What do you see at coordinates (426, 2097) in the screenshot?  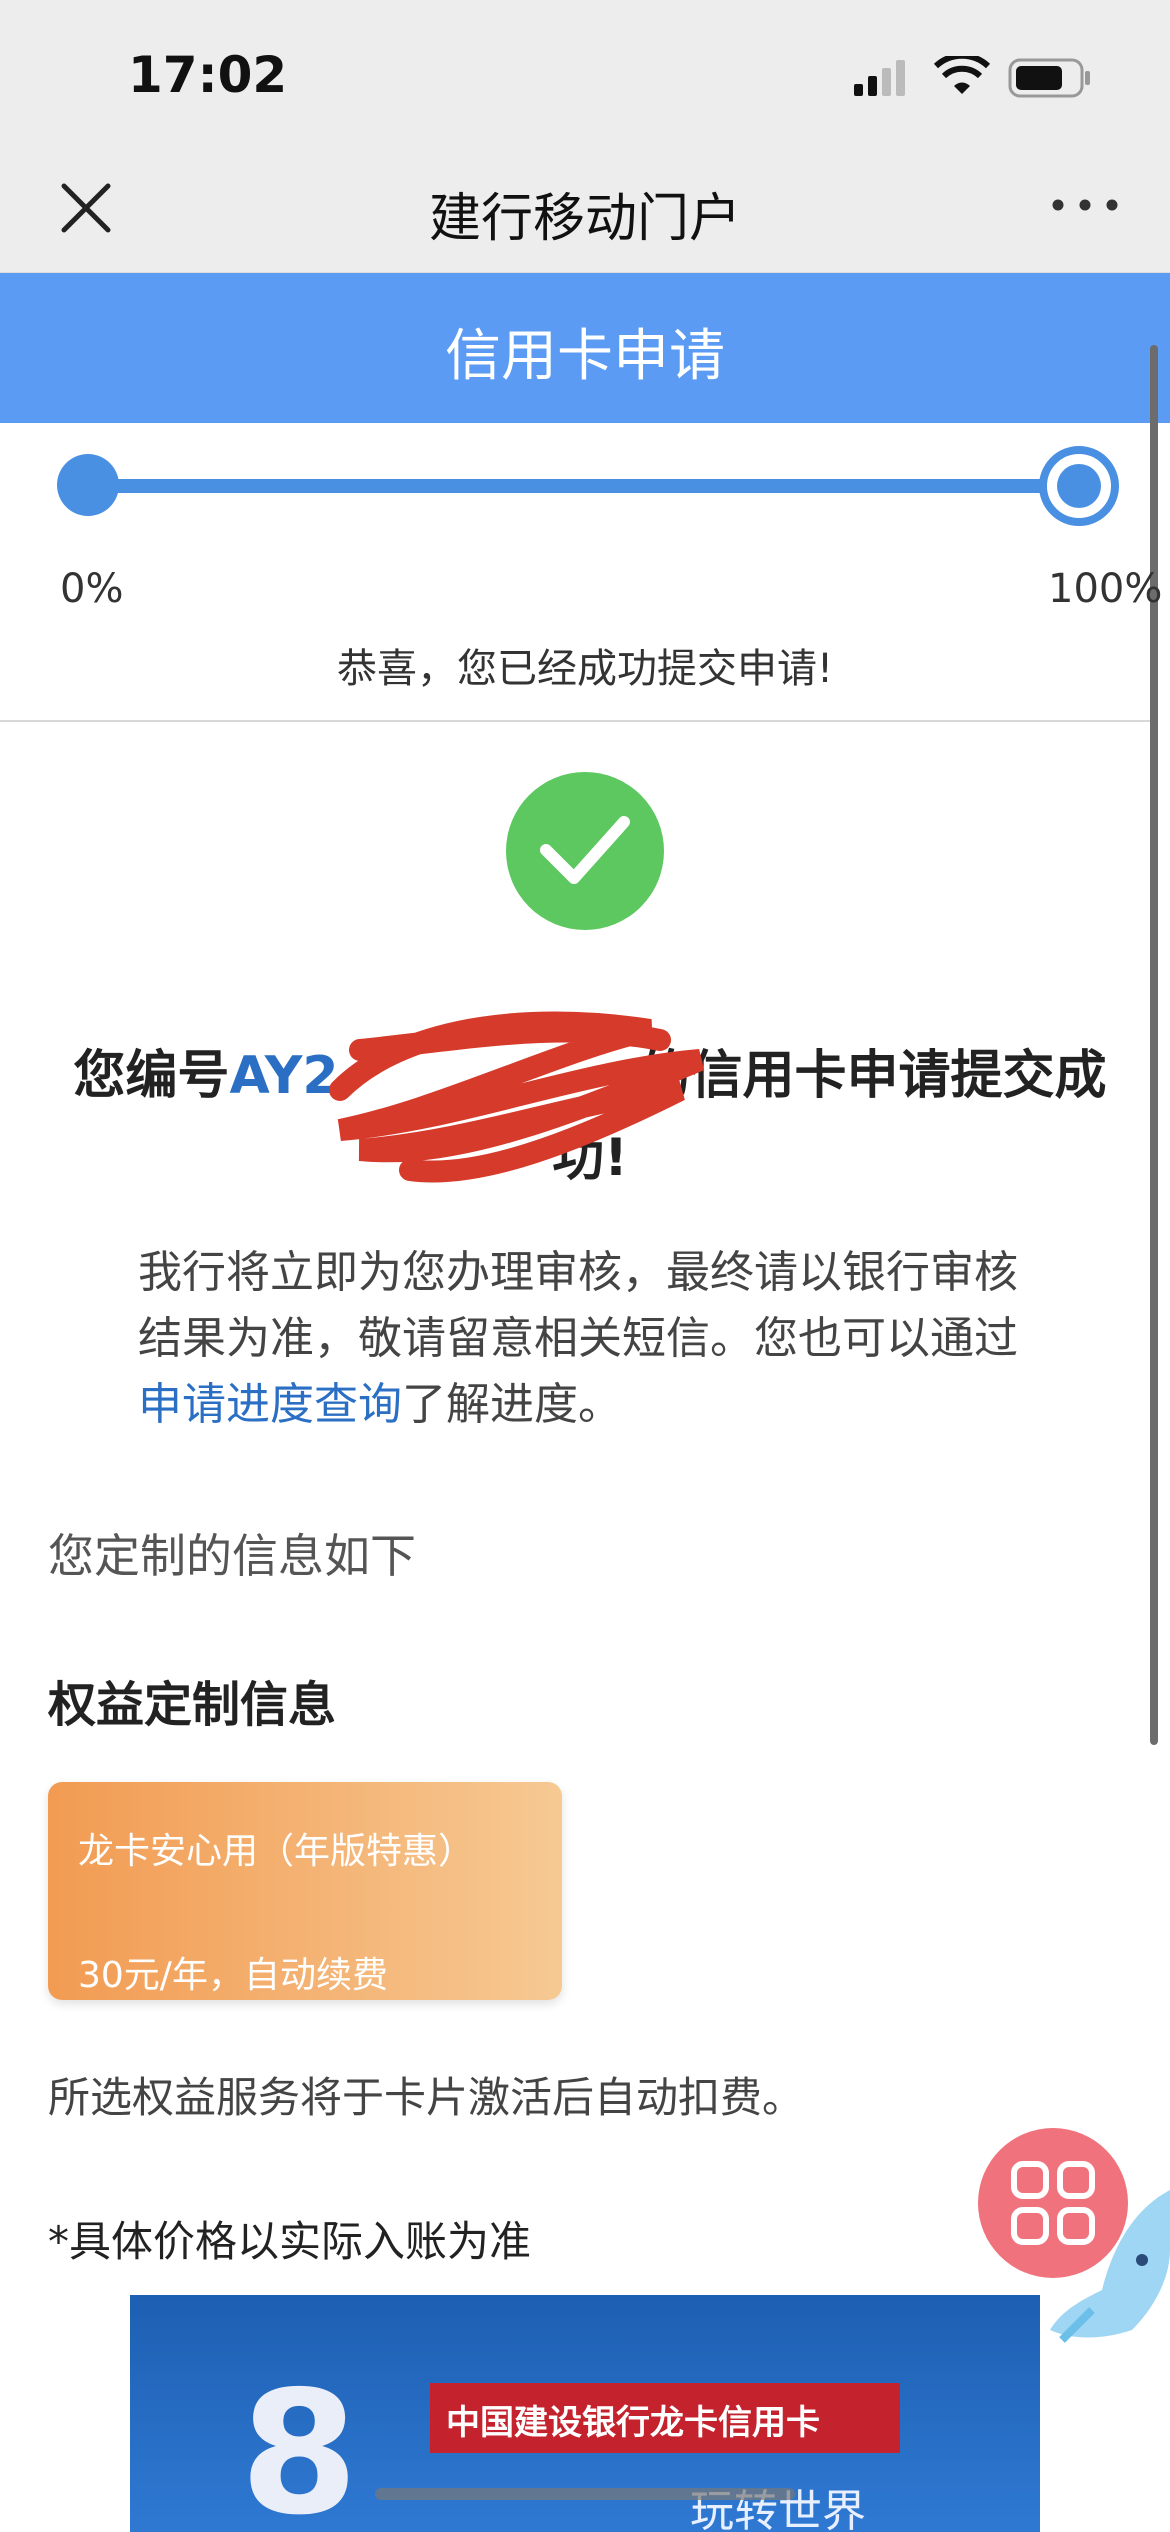 I see `charge-note: 所选权益服务将于卡片激活后自动扣费。` at bounding box center [426, 2097].